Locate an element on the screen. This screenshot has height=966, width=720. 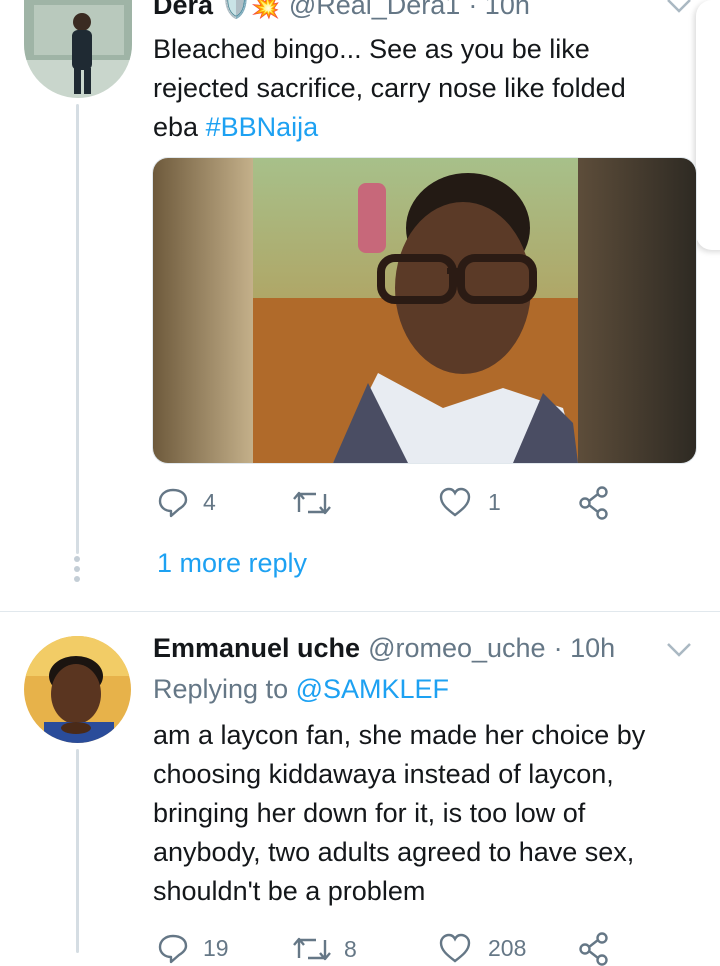
user-name: Emmanuel uche is located at coordinates (256, 648).